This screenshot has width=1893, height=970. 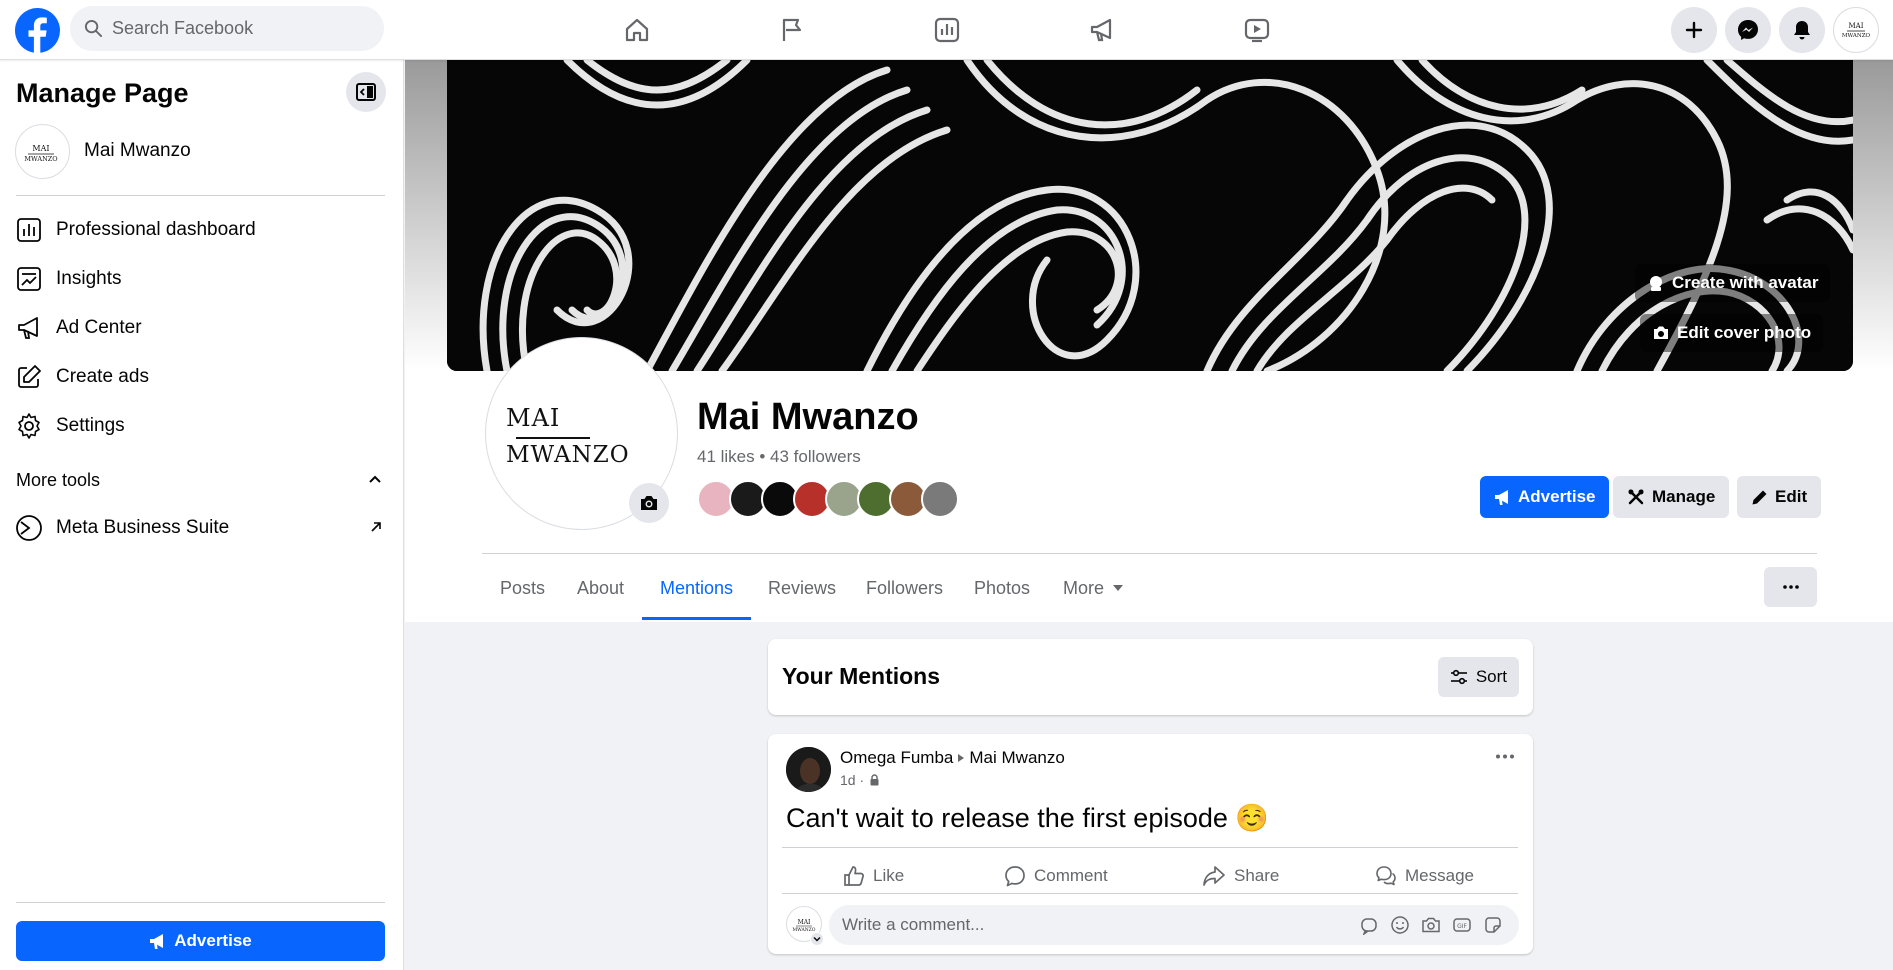 I want to click on manage-button: Manage, so click(x=1671, y=497).